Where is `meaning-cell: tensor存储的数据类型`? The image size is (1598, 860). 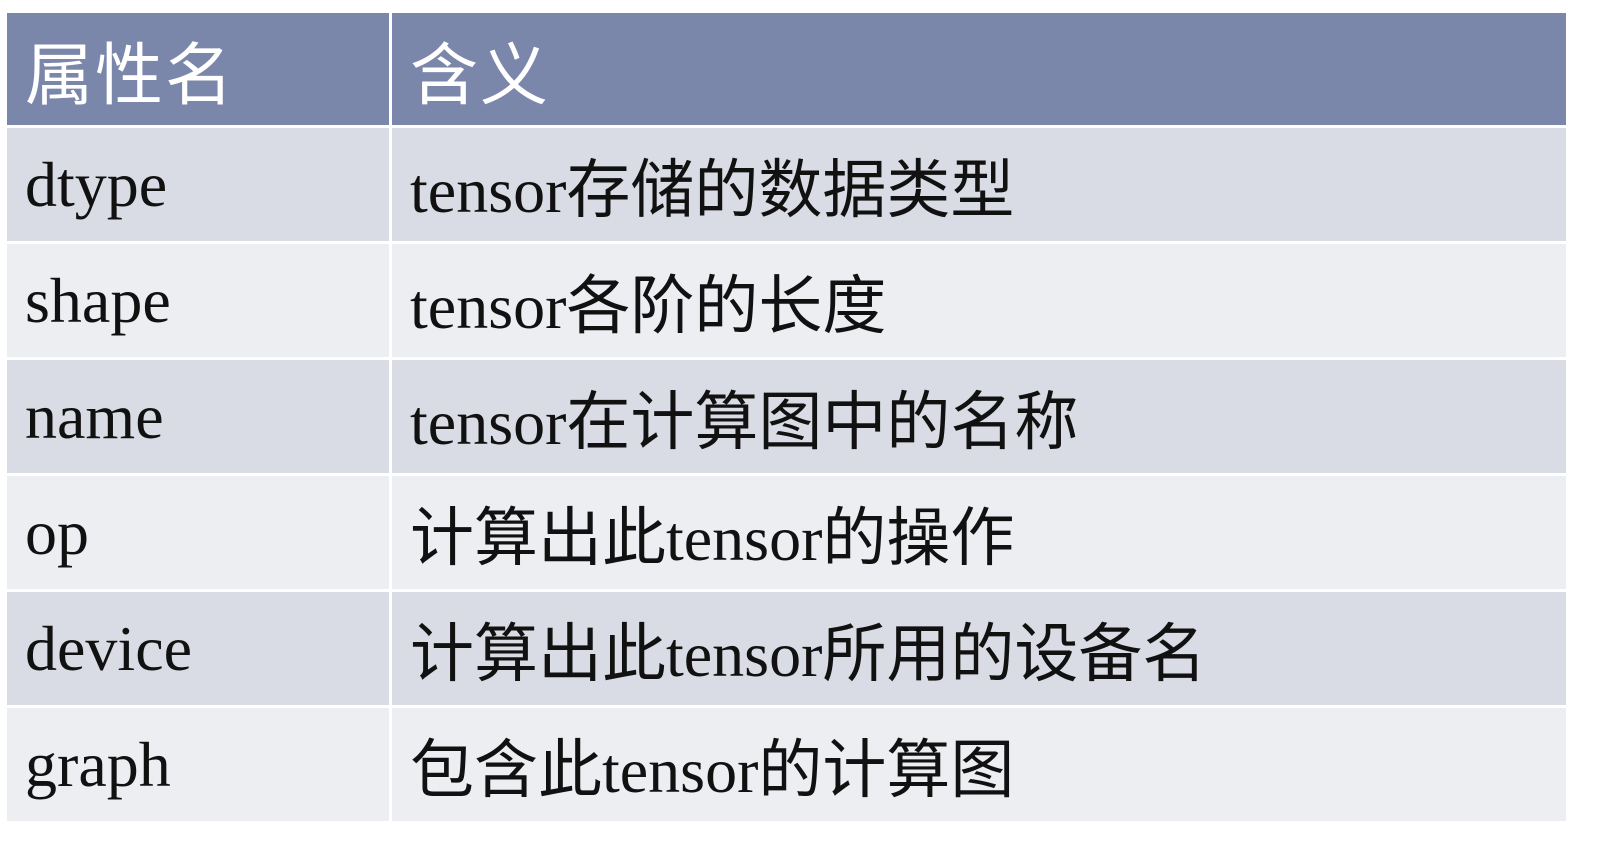
meaning-cell: tensor存储的数据类型 is located at coordinates (979, 184).